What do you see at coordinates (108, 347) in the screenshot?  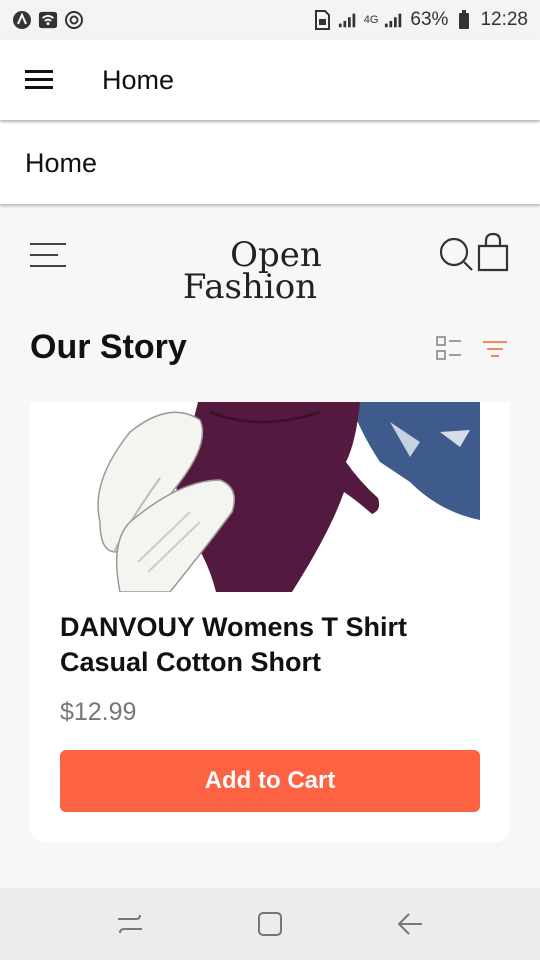 I see `section-title: Our Story` at bounding box center [108, 347].